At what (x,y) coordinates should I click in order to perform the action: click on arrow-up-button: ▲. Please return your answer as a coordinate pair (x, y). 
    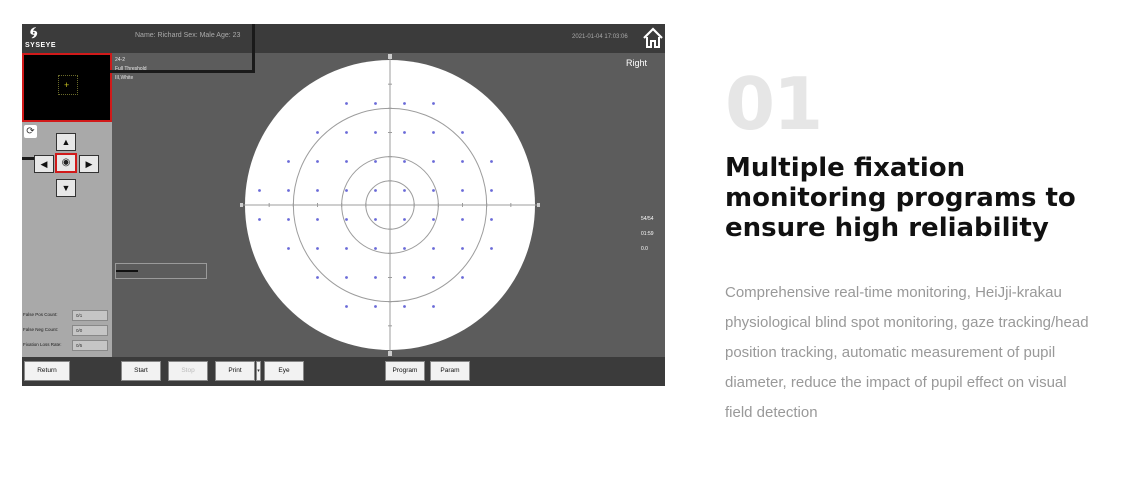
    Looking at the image, I should click on (66, 142).